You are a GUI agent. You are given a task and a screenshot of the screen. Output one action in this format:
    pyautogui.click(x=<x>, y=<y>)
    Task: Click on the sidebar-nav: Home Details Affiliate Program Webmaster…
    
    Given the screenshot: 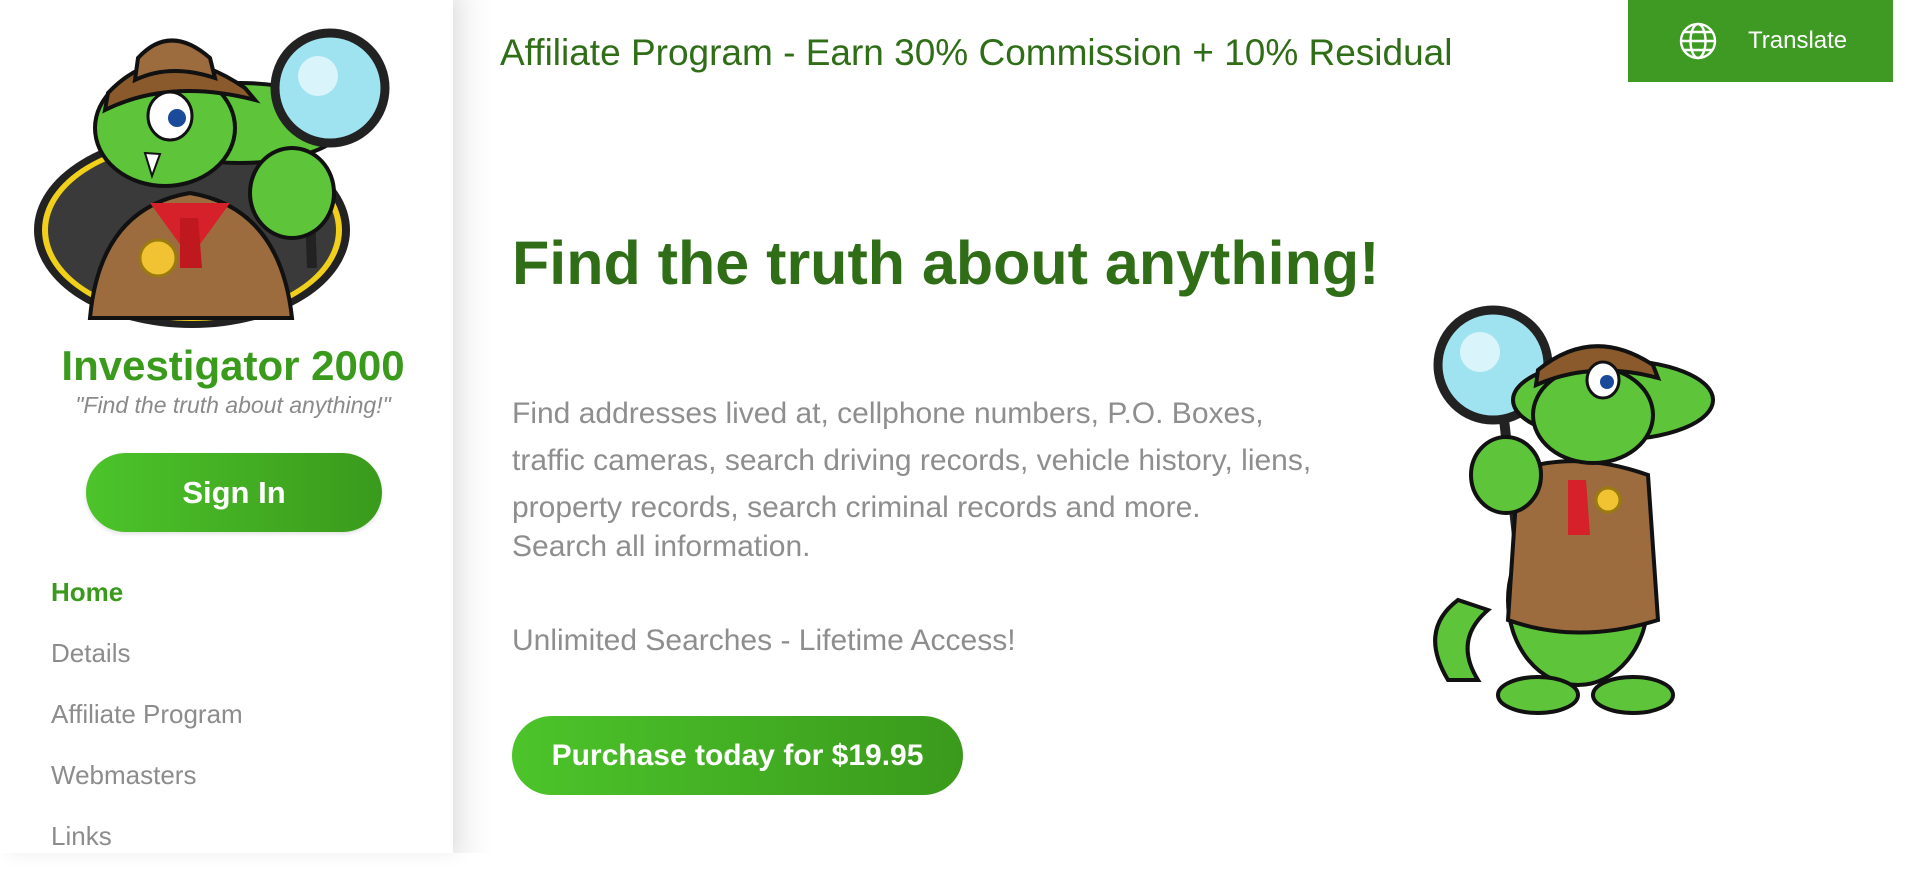 What is the action you would take?
    pyautogui.click(x=147, y=722)
    